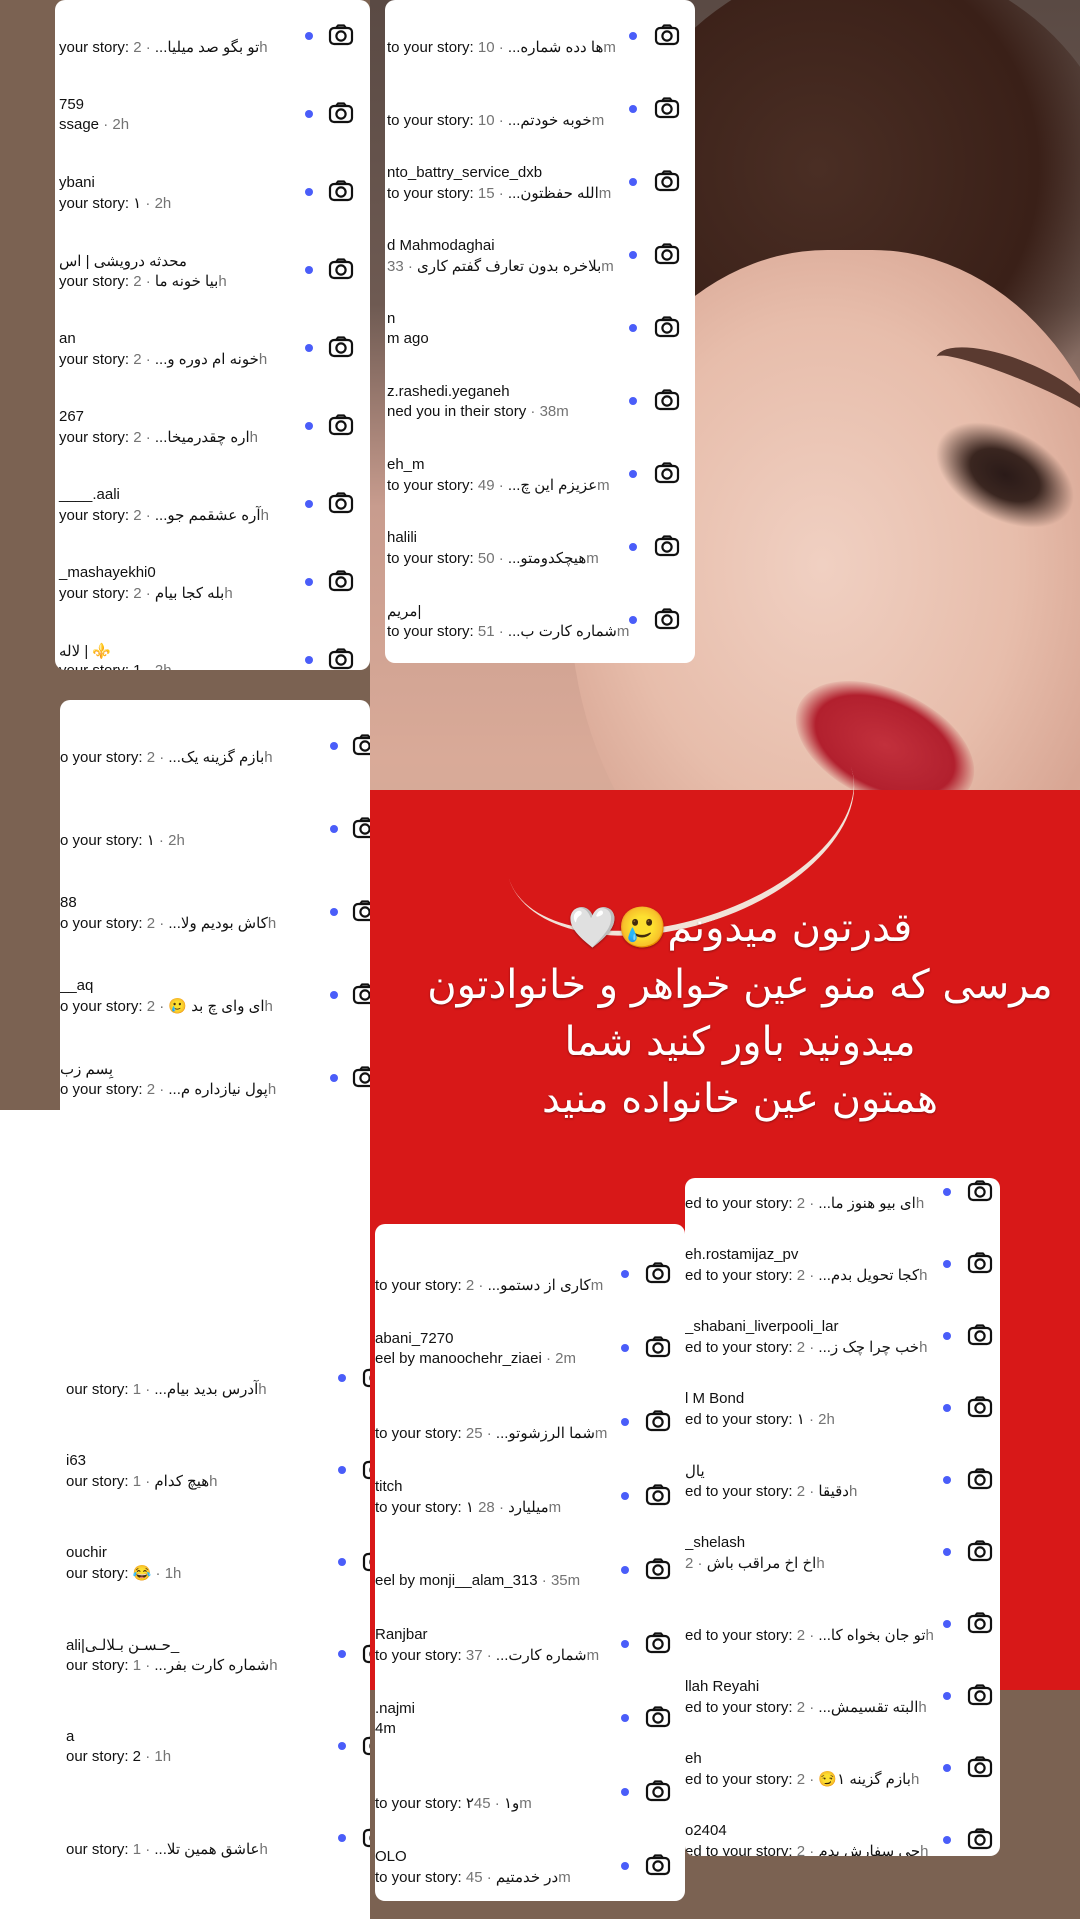  What do you see at coordinates (540, 54) in the screenshot?
I see `notification-row: to your story: ها دده شماره... · 10m` at bounding box center [540, 54].